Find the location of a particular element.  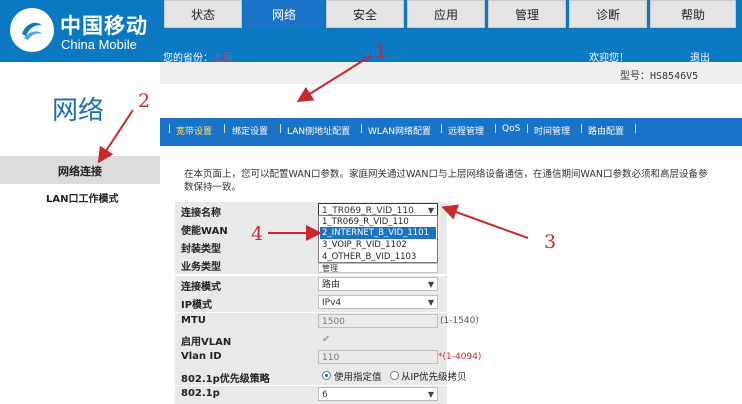

service-label: 业务类型 is located at coordinates (201, 267).